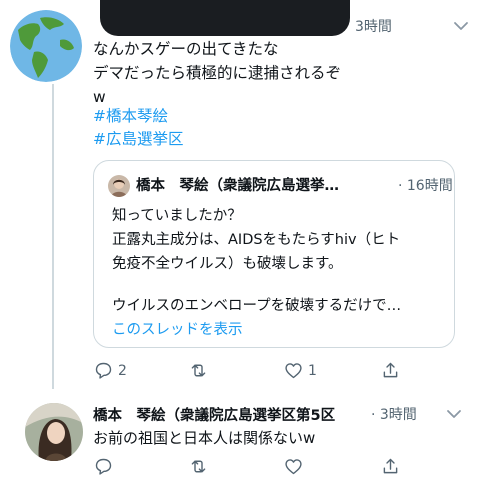  What do you see at coordinates (204, 438) in the screenshot?
I see `tweet-text: お前の祖国と日本人は関係ないw` at bounding box center [204, 438].